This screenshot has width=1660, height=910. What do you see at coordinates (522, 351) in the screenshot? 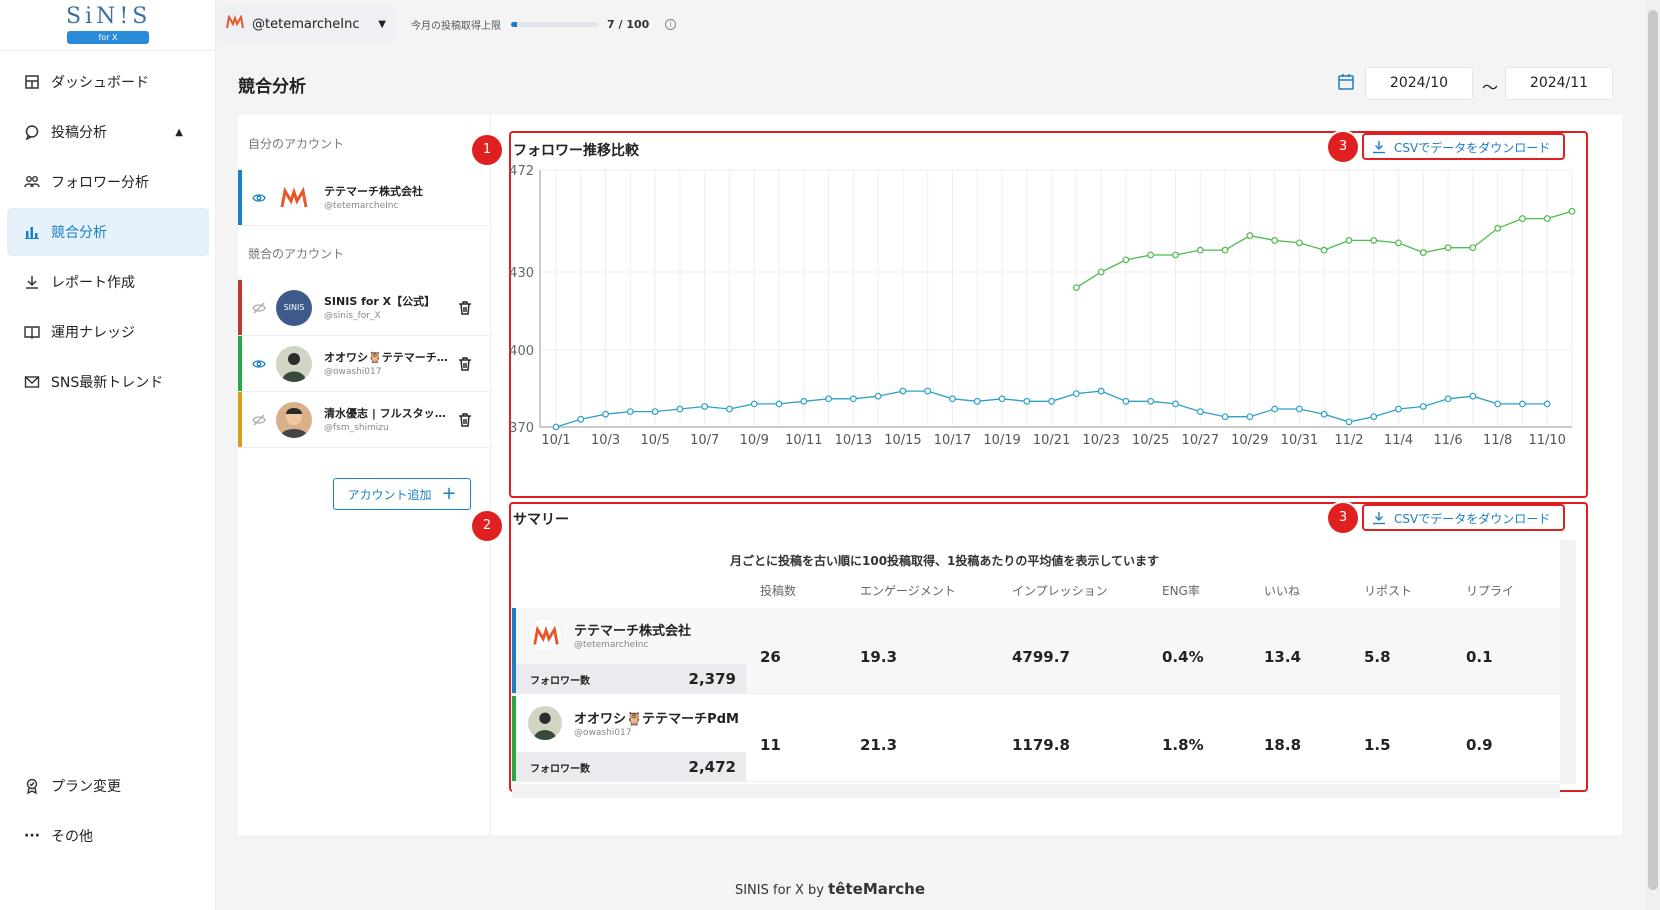
I see `y-tick-label: 2400` at bounding box center [522, 351].